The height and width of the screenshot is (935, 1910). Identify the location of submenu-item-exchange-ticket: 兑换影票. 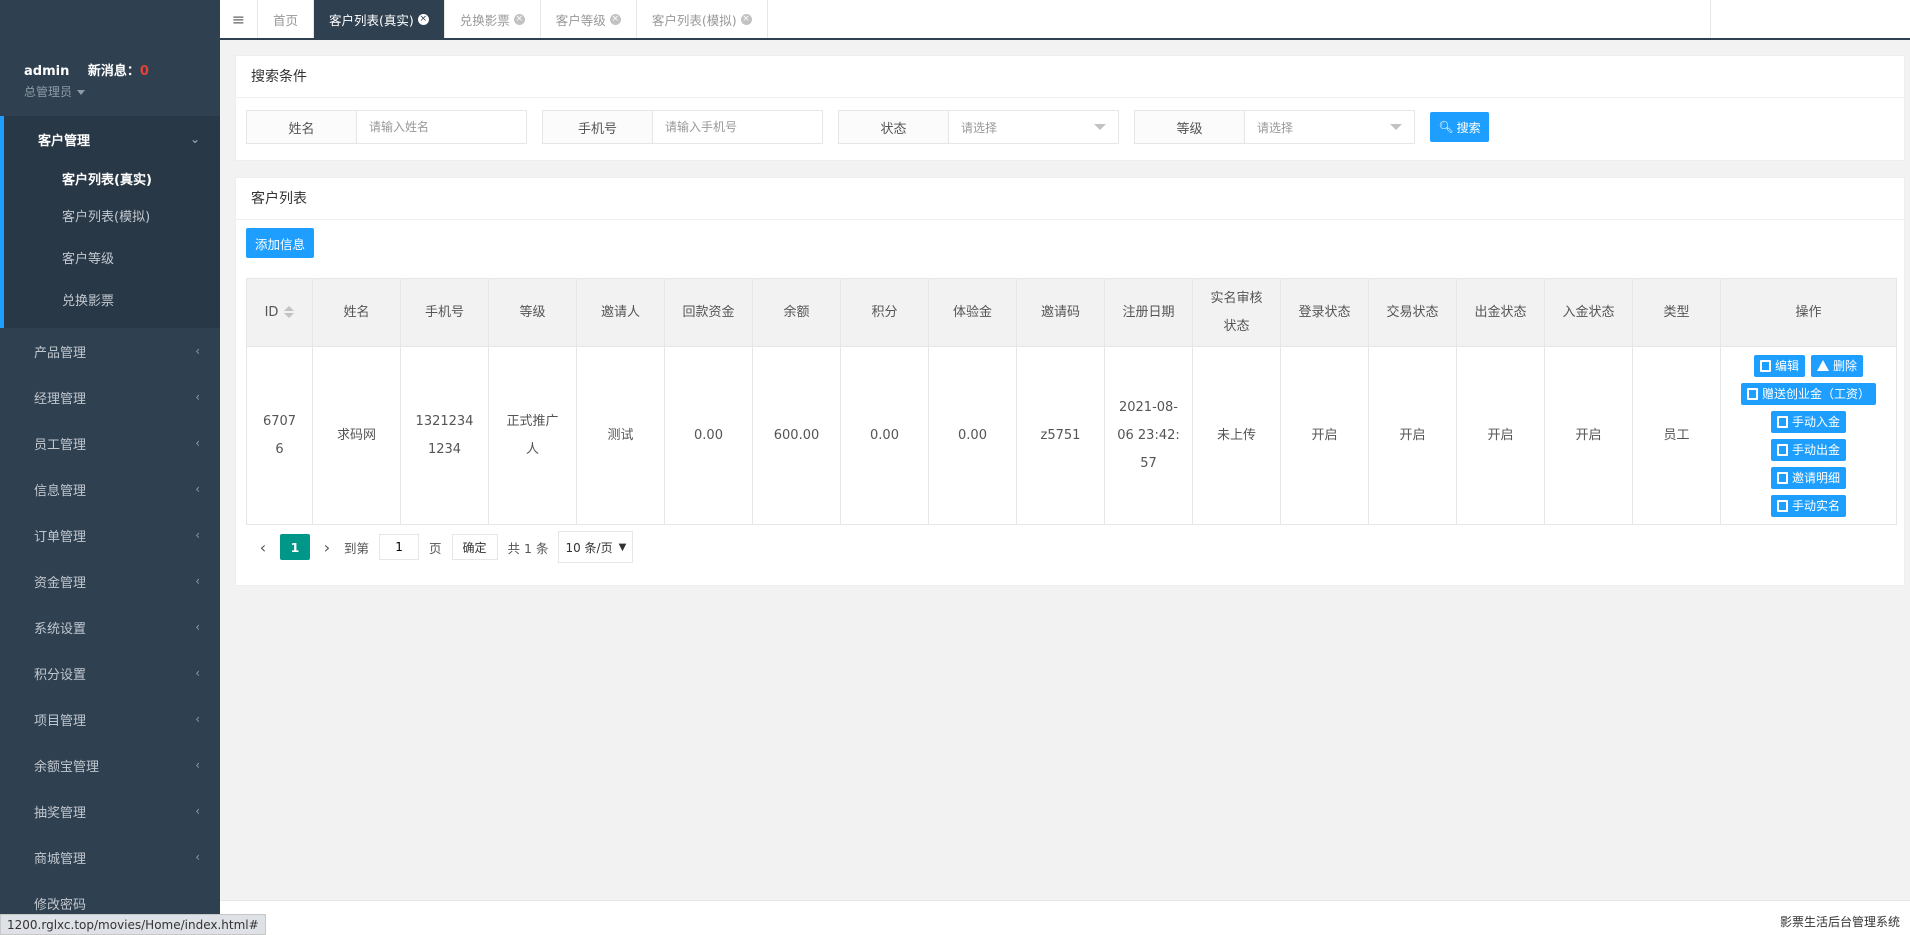
(112, 299).